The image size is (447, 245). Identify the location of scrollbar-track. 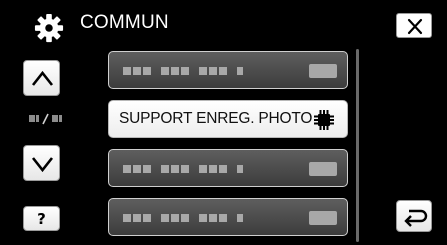
(357, 145).